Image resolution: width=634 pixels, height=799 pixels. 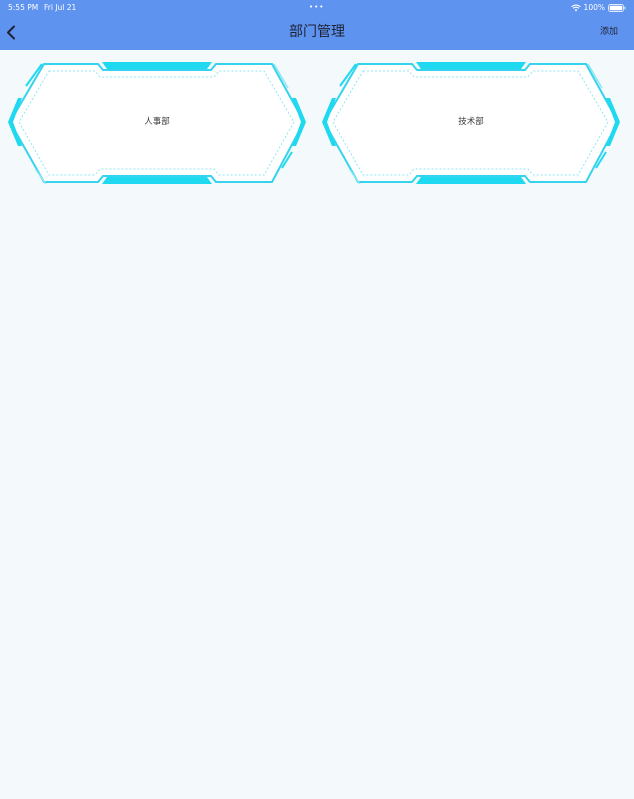 I want to click on battery-icon, so click(x=617, y=7).